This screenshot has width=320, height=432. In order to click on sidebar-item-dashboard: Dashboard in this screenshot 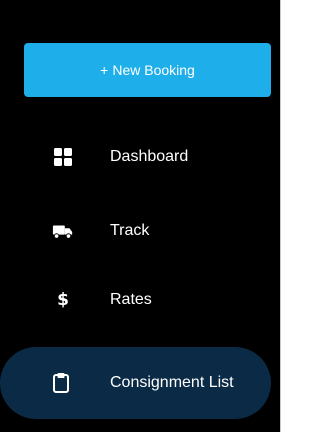, I will do `click(147, 157)`.